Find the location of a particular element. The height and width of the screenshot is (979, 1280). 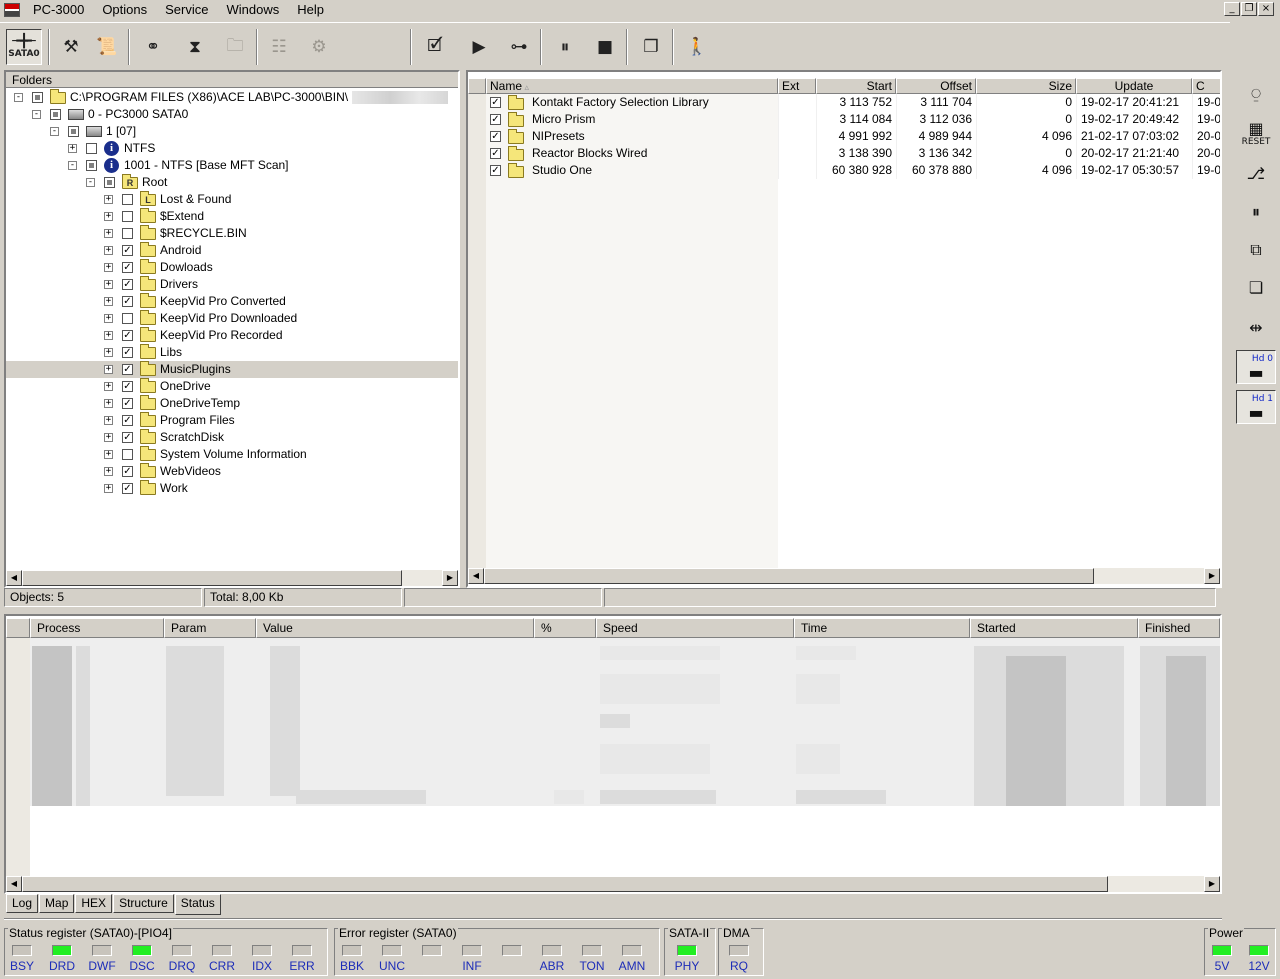

tree-node: + ✓ Drivers is located at coordinates (232, 284).